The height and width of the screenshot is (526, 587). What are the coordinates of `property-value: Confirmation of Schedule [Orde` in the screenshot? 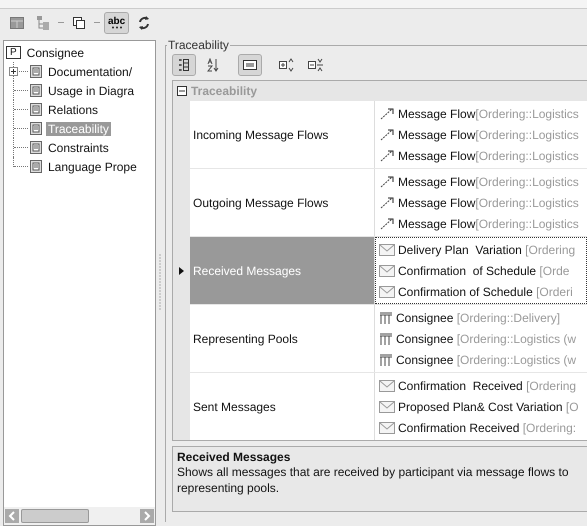 It's located at (484, 271).